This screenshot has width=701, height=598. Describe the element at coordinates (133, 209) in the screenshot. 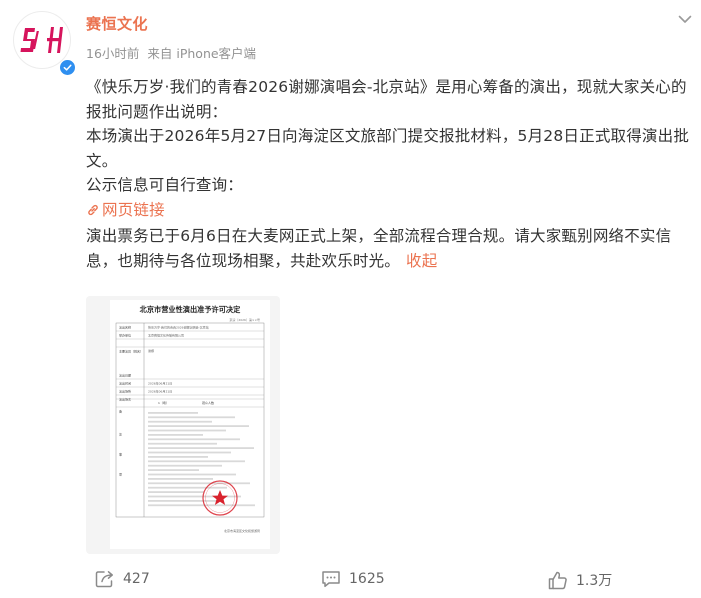

I see `web-link-label: 网页链接` at that location.